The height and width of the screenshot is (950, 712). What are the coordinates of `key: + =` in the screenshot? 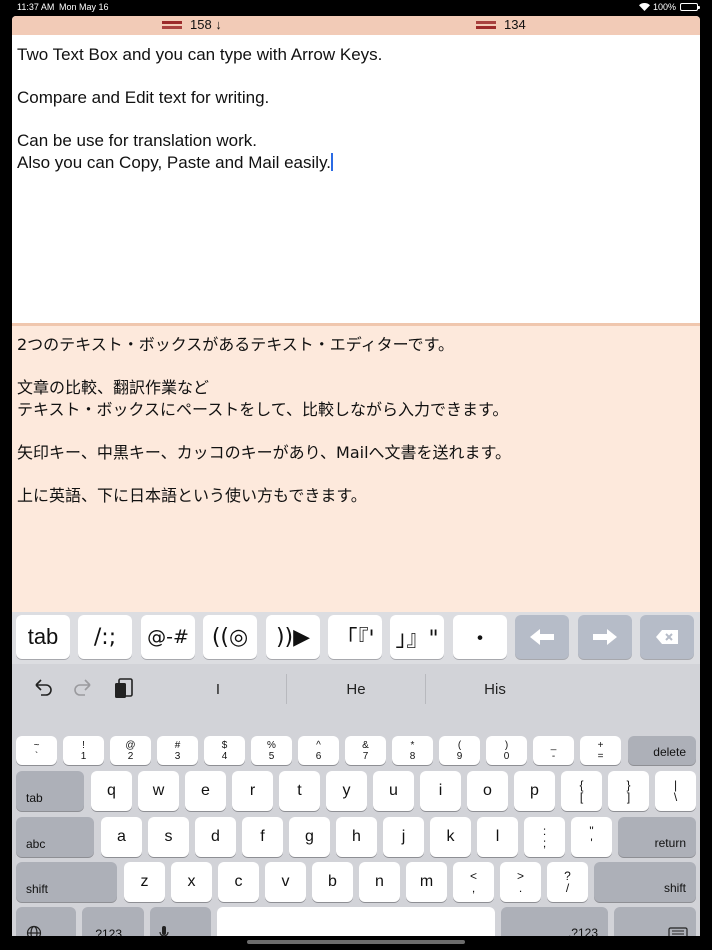 It's located at (600, 750).